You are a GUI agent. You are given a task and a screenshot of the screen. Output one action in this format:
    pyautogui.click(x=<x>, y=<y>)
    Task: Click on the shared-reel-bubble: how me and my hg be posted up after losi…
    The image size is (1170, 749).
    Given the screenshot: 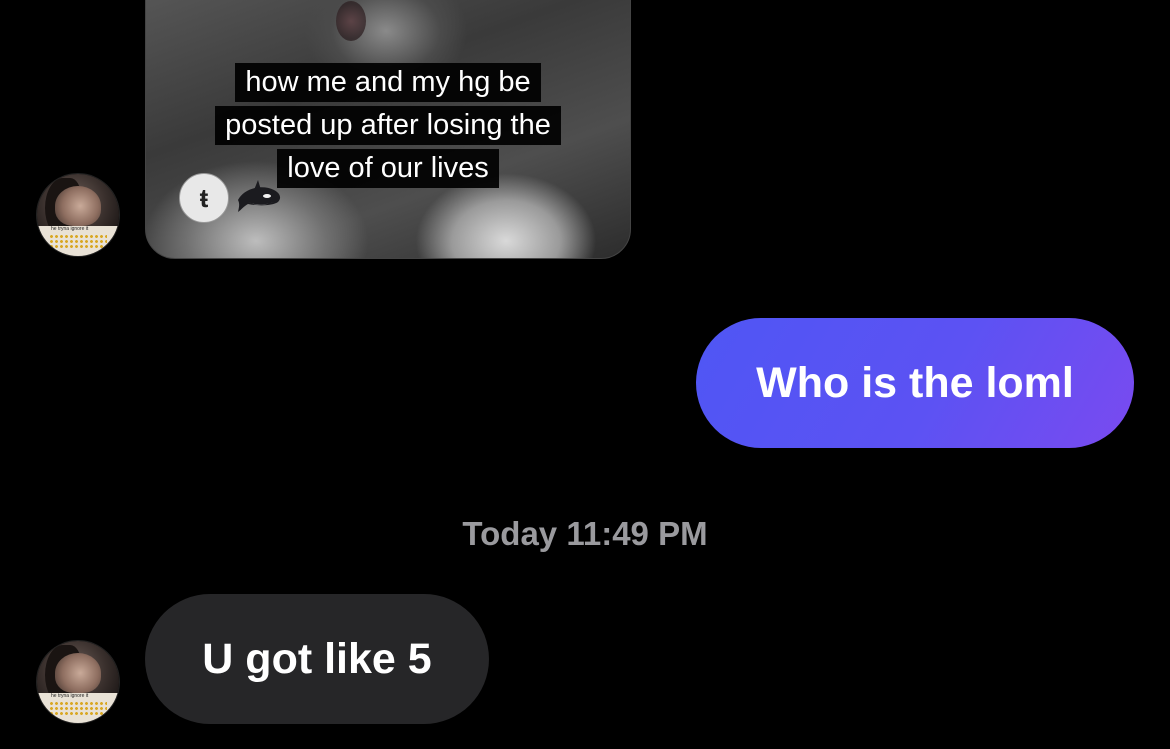 What is the action you would take?
    pyautogui.click(x=388, y=129)
    